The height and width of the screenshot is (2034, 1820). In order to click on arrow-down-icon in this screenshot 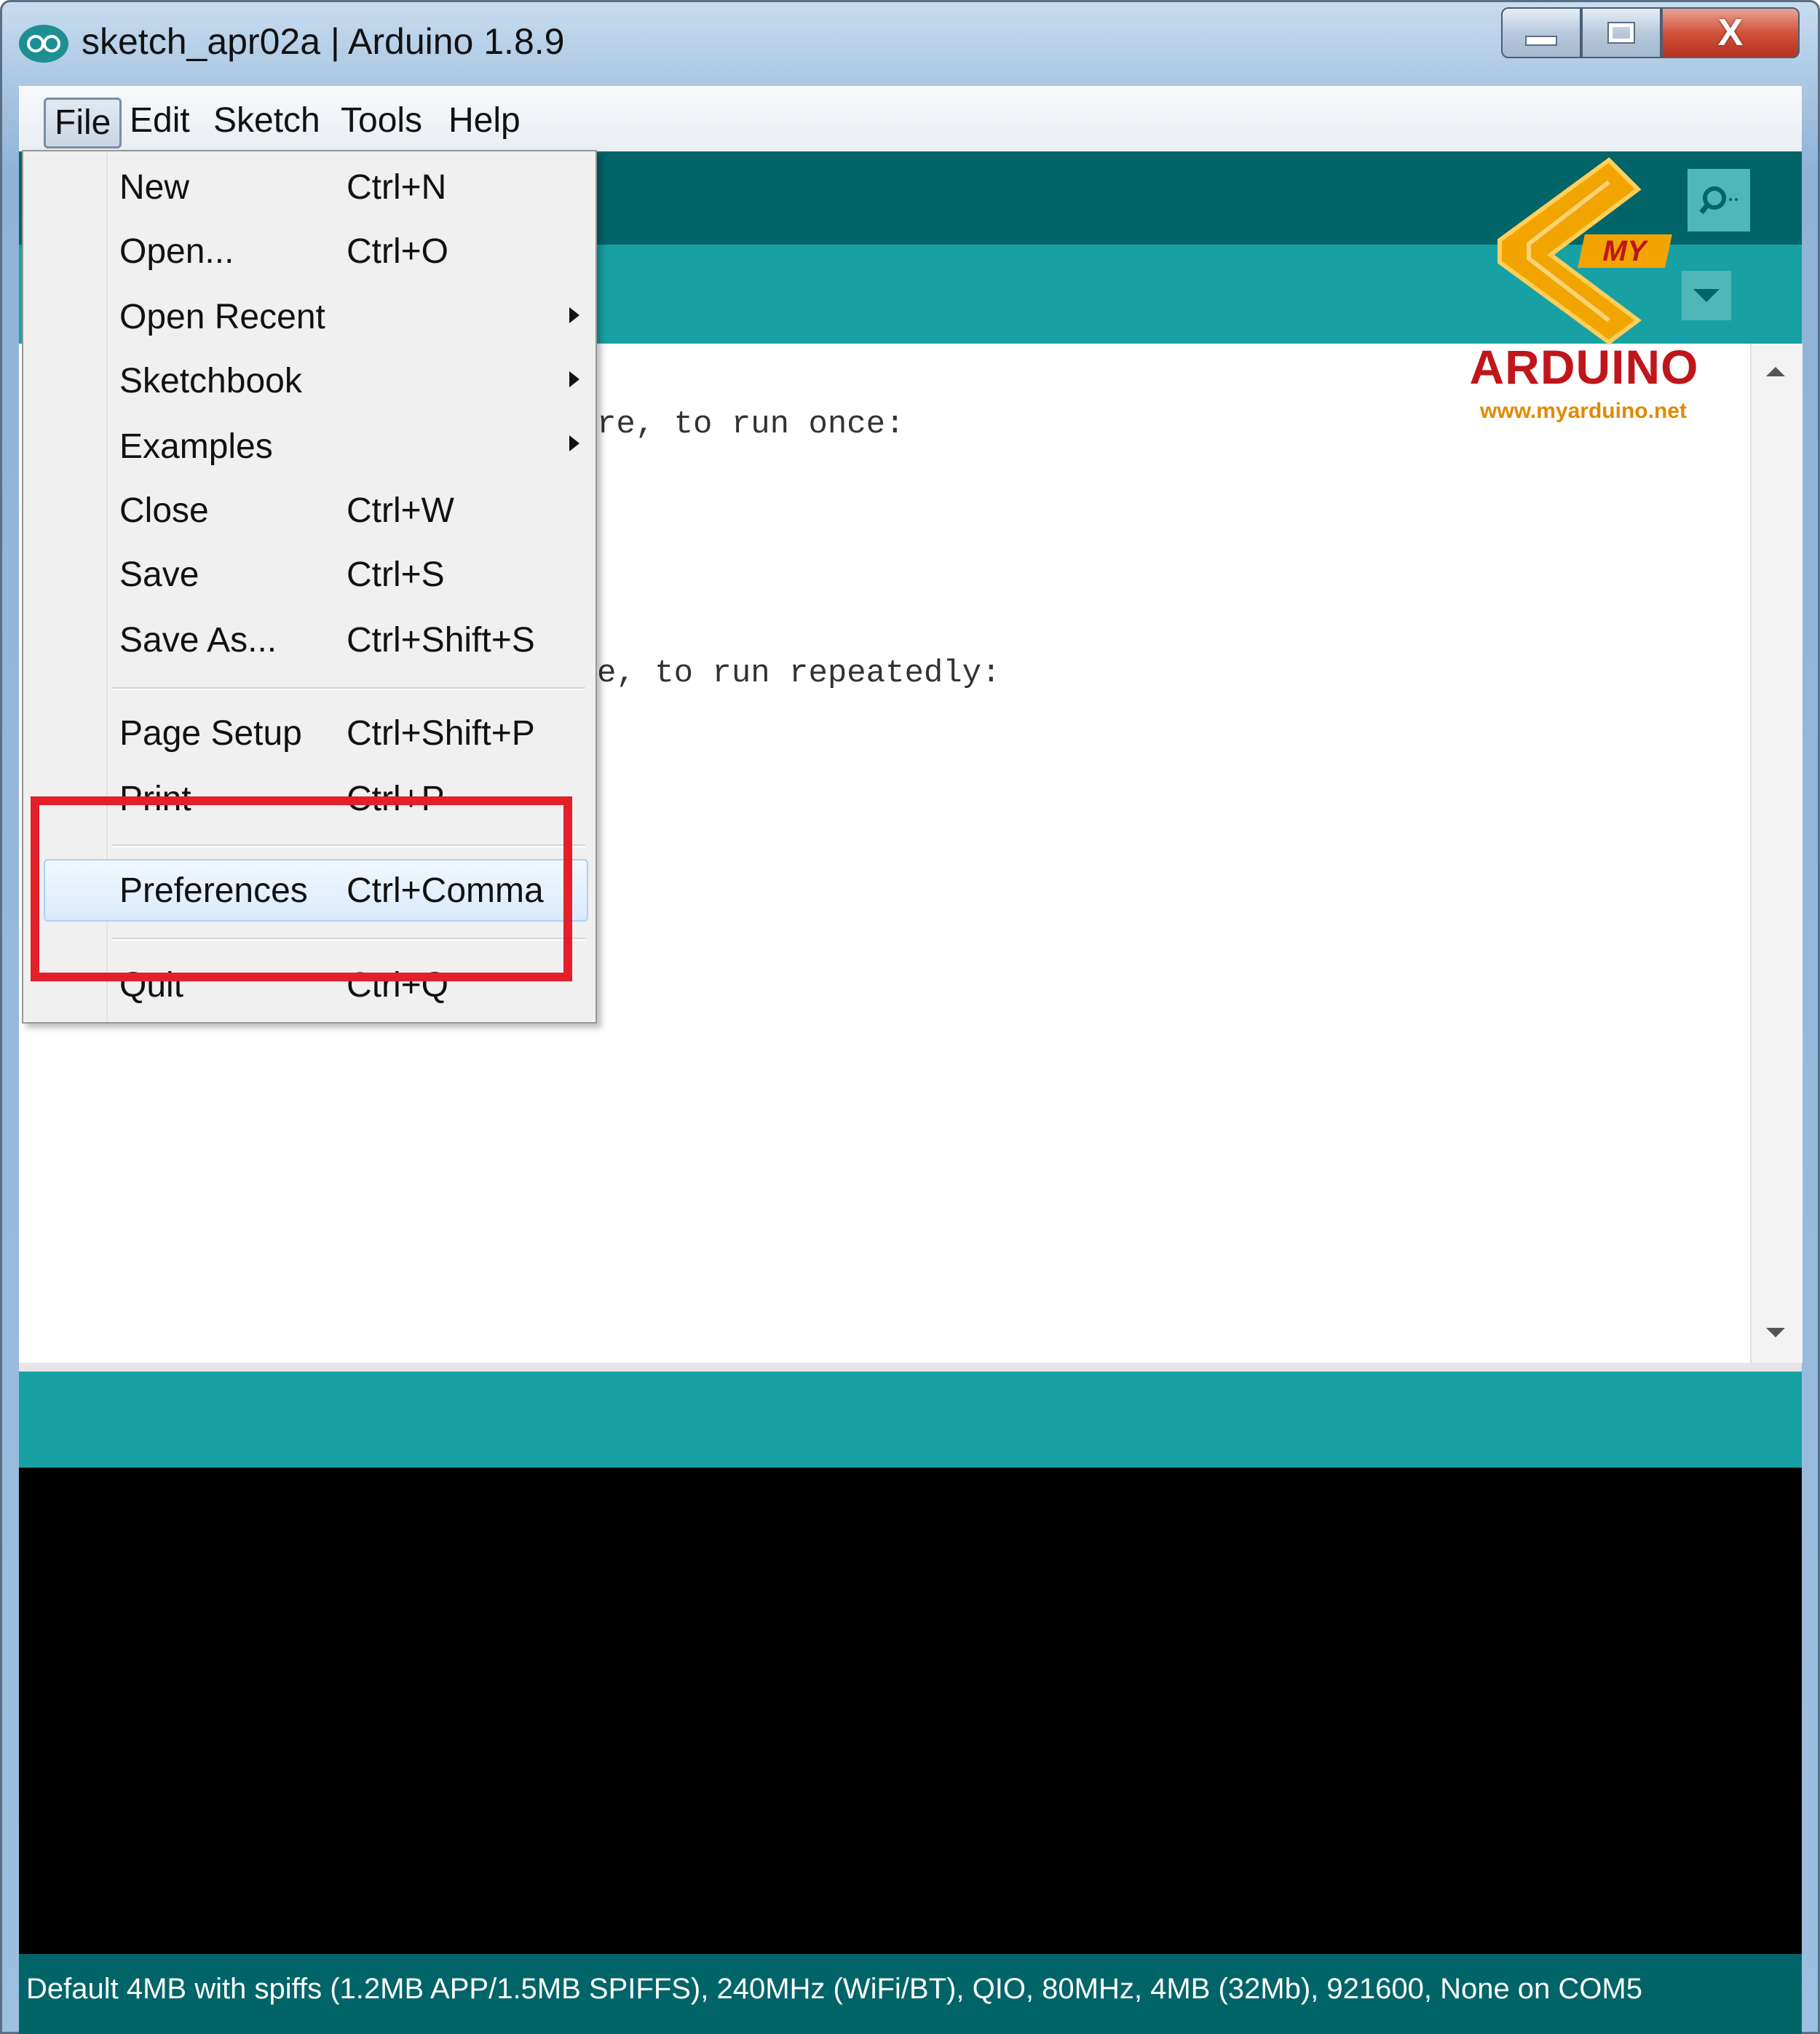, I will do `click(1775, 1332)`.